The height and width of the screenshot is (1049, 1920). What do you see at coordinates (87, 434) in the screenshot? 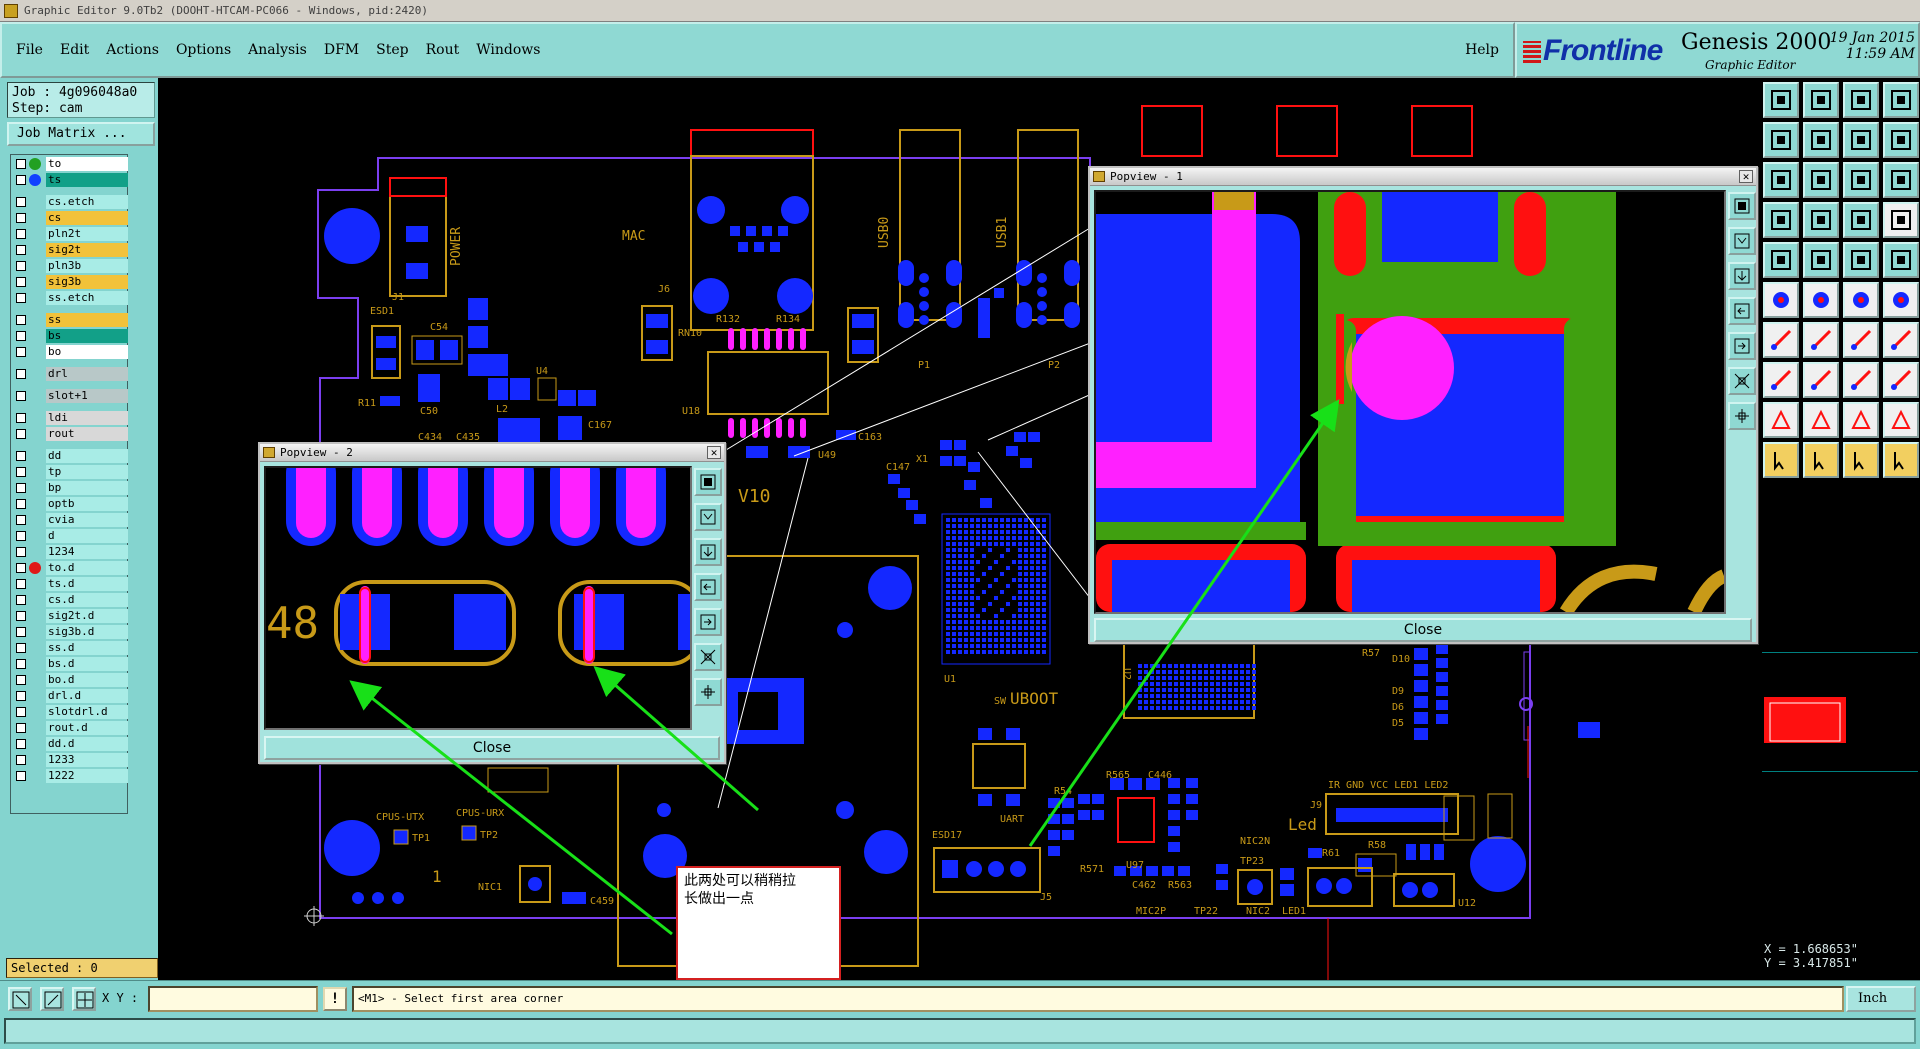
I see `layer-name: rout` at bounding box center [87, 434].